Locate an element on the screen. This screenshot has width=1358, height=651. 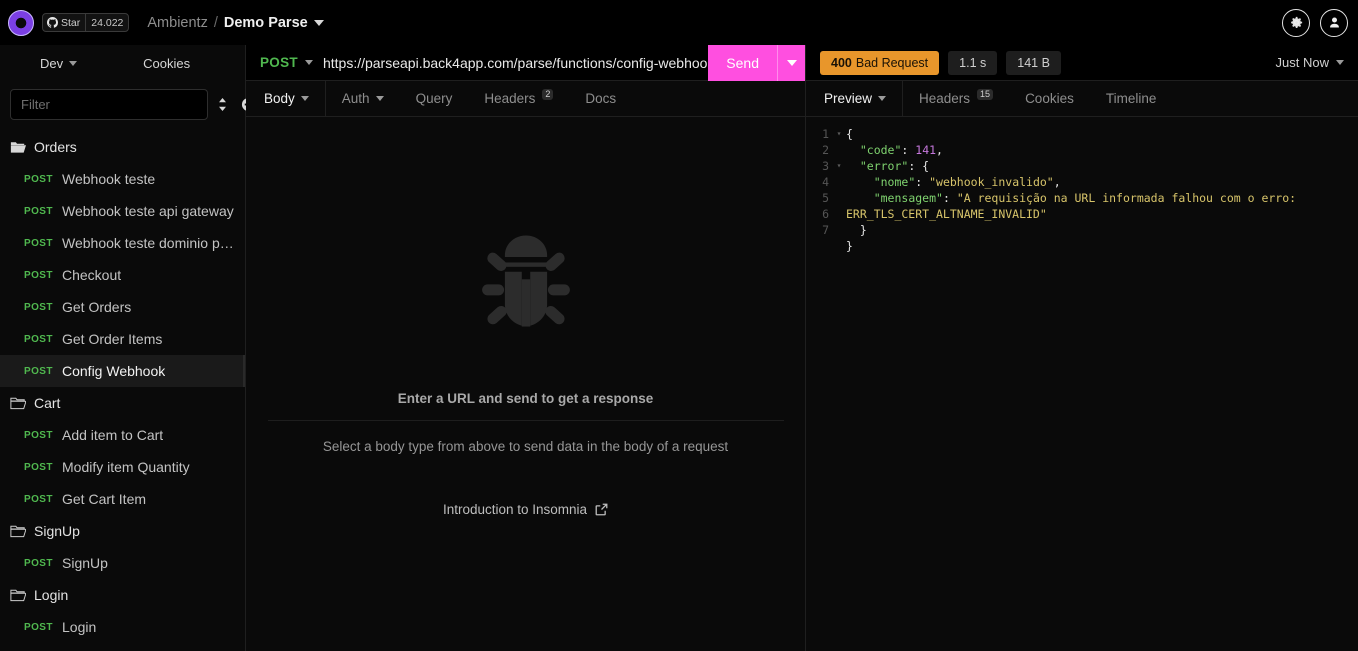
introduction-link-label: Introduction to Insomnia is located at coordinates (515, 509).